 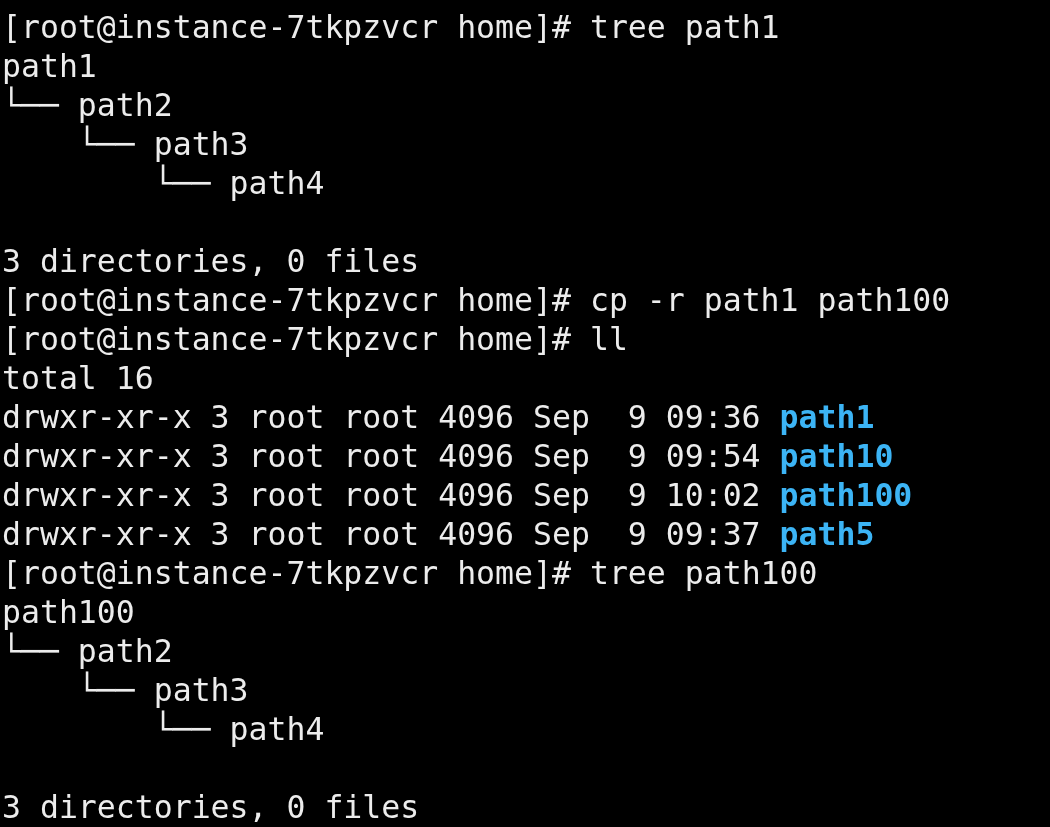 What do you see at coordinates (827, 534) in the screenshot?
I see `directory-name: path5` at bounding box center [827, 534].